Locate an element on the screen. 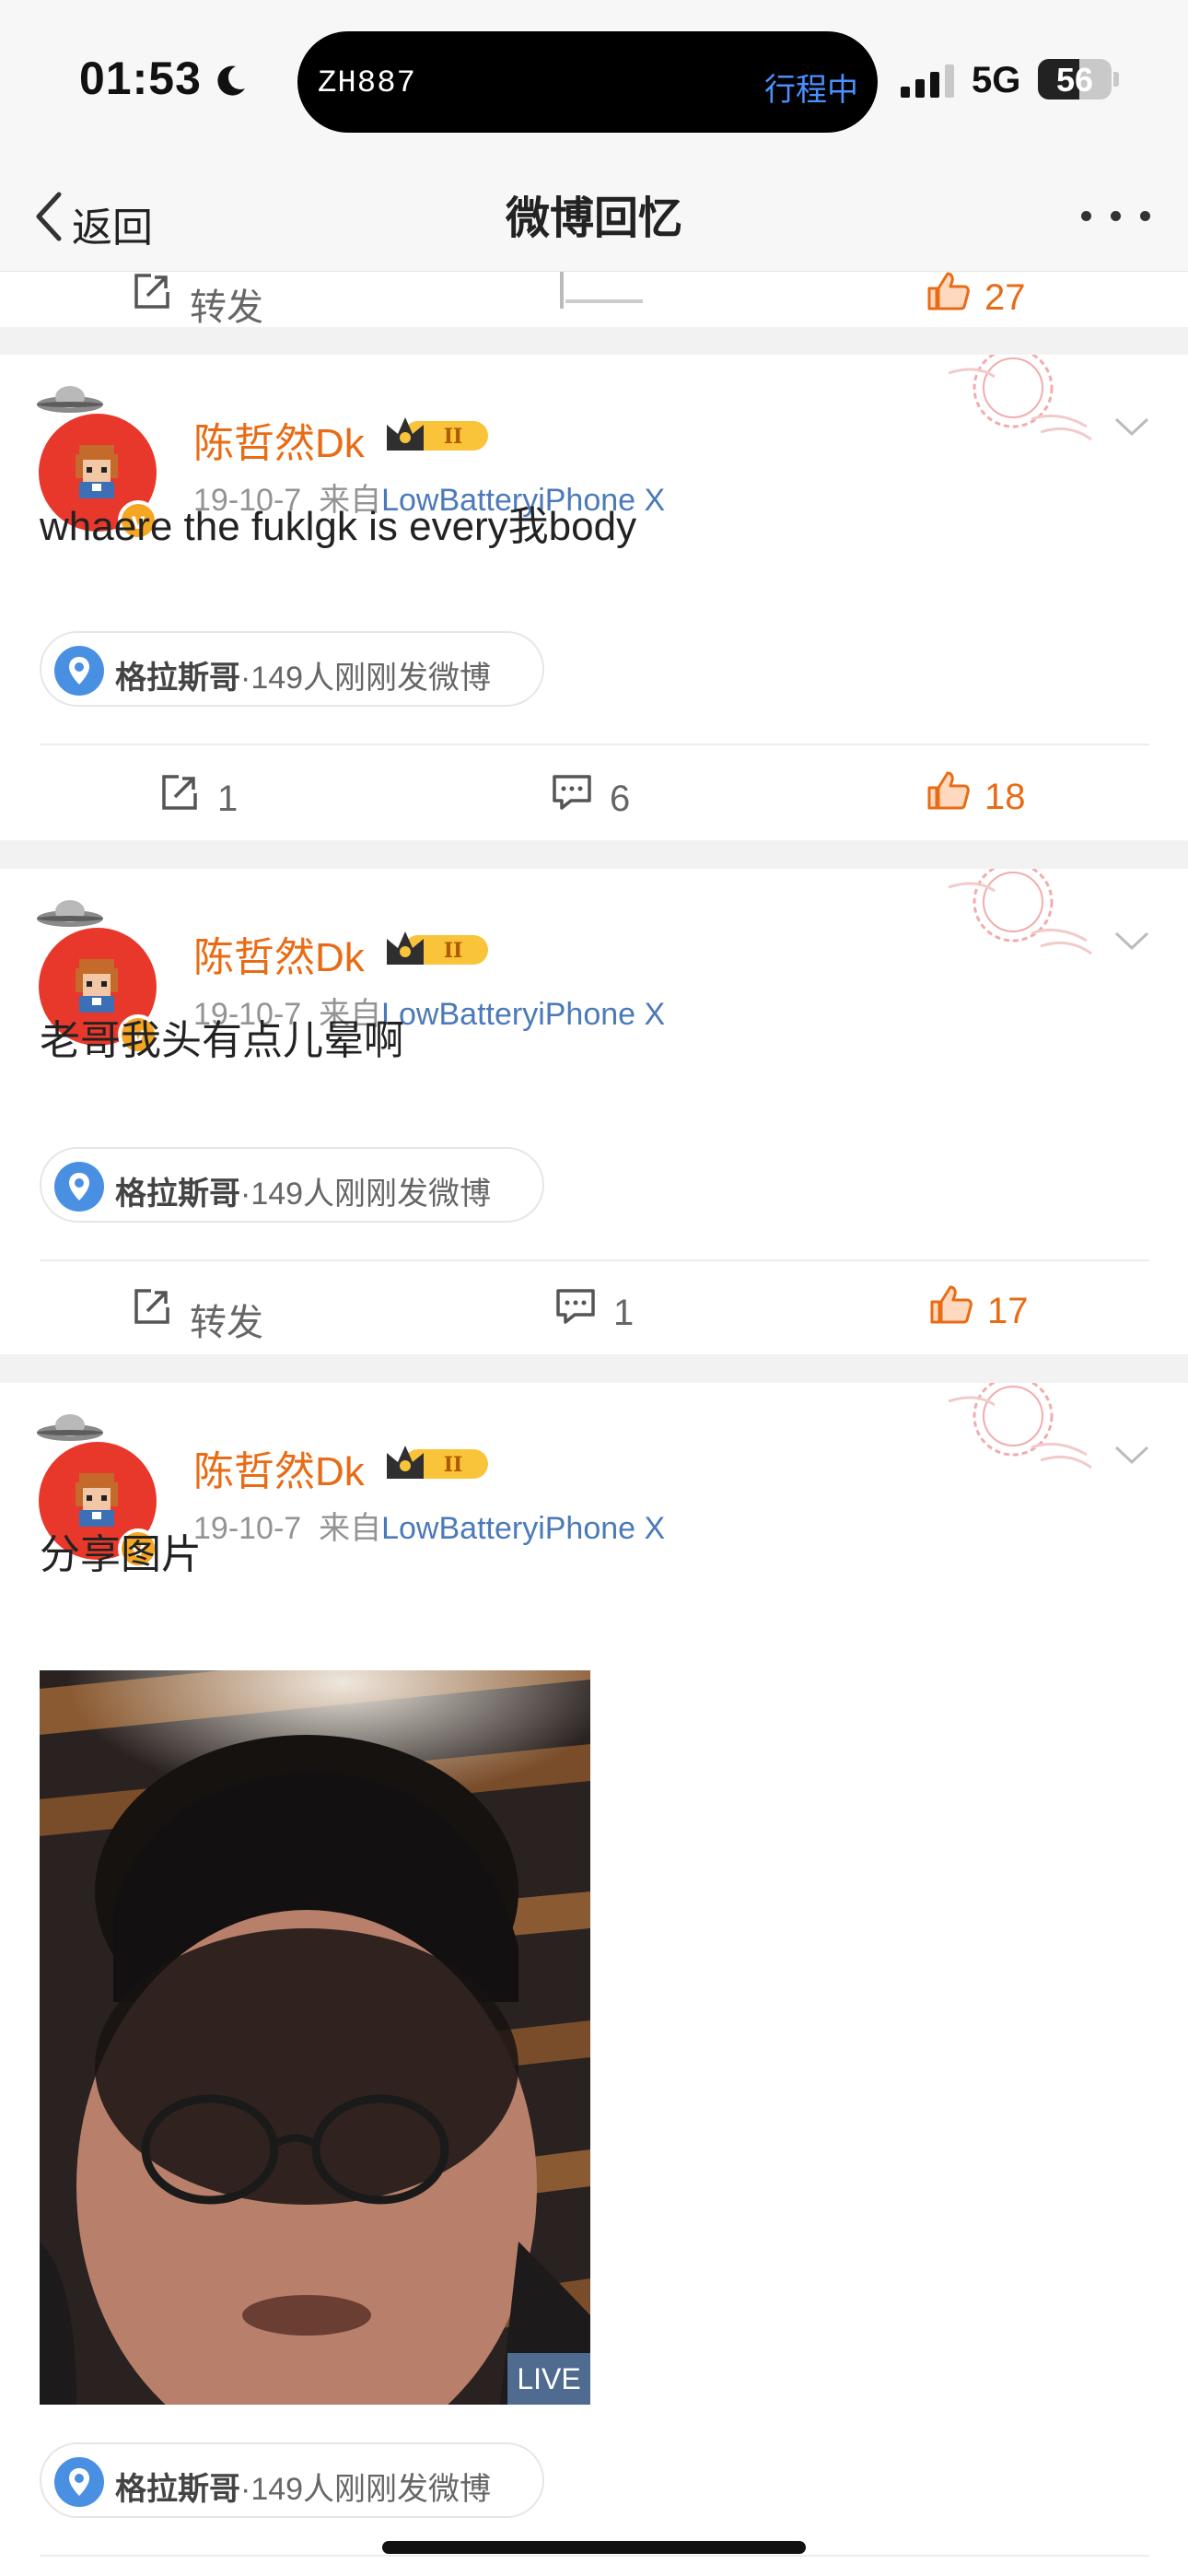 The height and width of the screenshot is (2576, 1188). like-button: 17 is located at coordinates (1002, 1311).